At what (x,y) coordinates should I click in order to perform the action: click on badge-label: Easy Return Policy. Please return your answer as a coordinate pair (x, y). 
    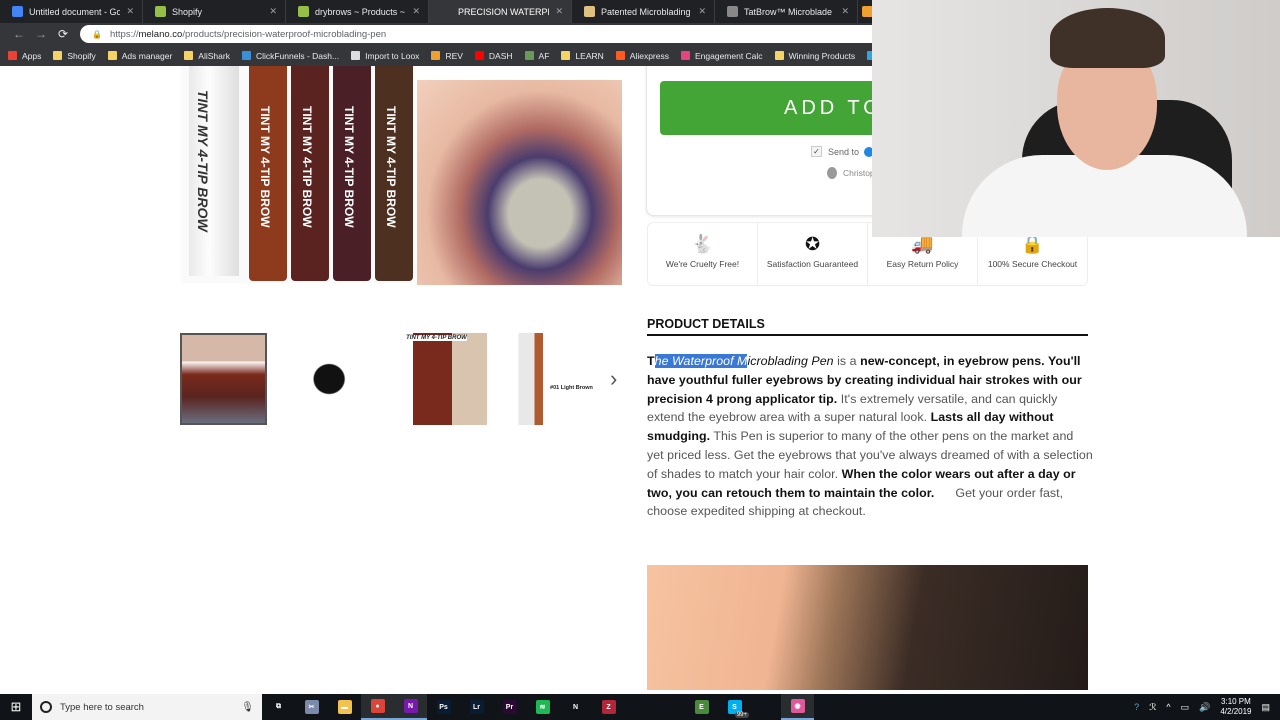
    Looking at the image, I should click on (922, 264).